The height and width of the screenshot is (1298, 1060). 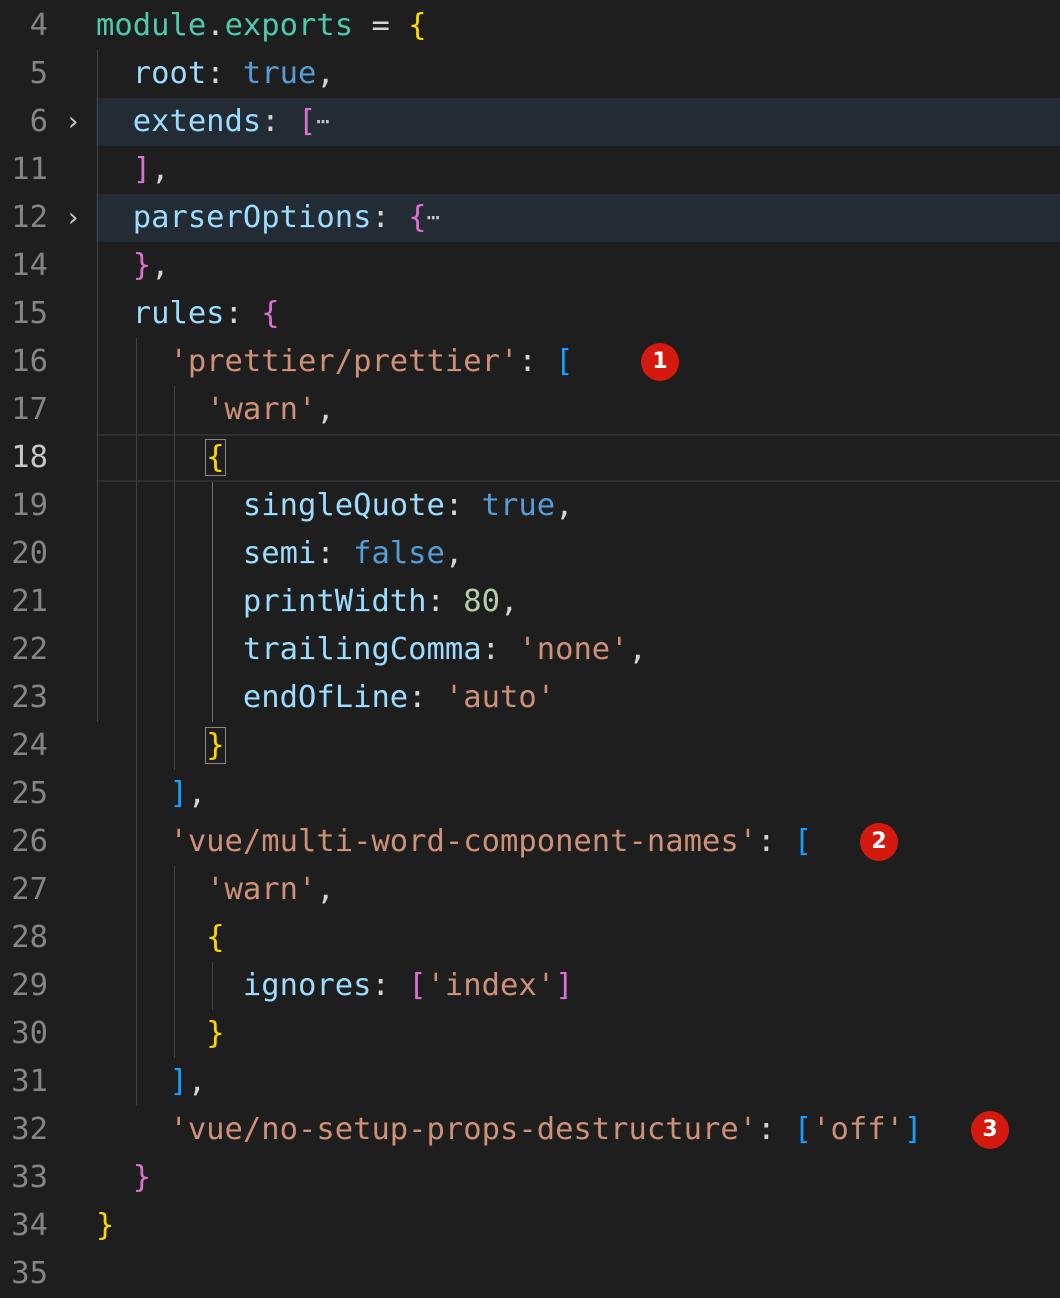 I want to click on code-token: 'vue/no-setup-props-destructure', so click(x=463, y=1129).